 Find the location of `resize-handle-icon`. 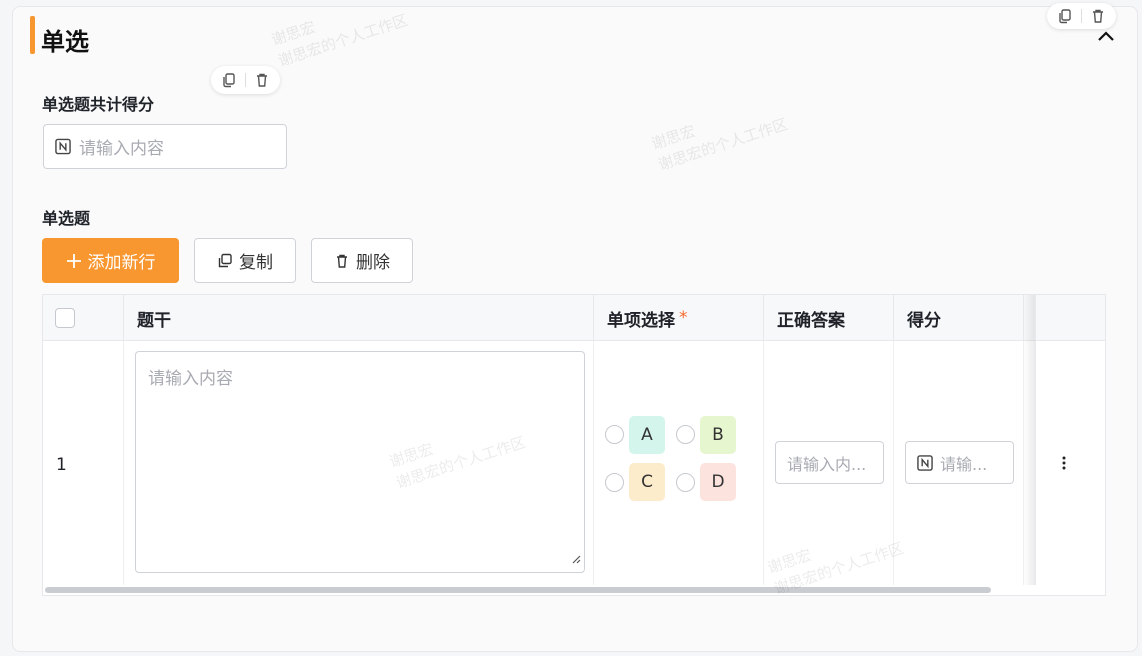

resize-handle-icon is located at coordinates (576, 559).